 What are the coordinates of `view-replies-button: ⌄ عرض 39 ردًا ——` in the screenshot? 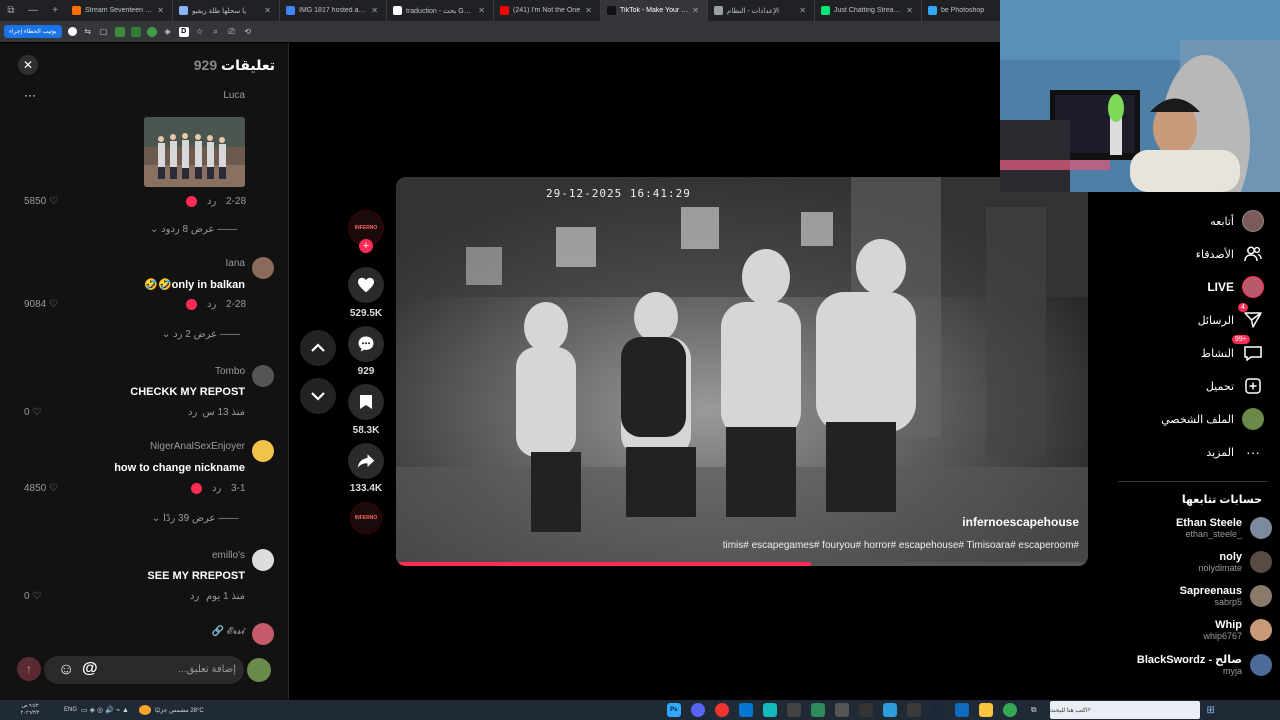 It's located at (195, 518).